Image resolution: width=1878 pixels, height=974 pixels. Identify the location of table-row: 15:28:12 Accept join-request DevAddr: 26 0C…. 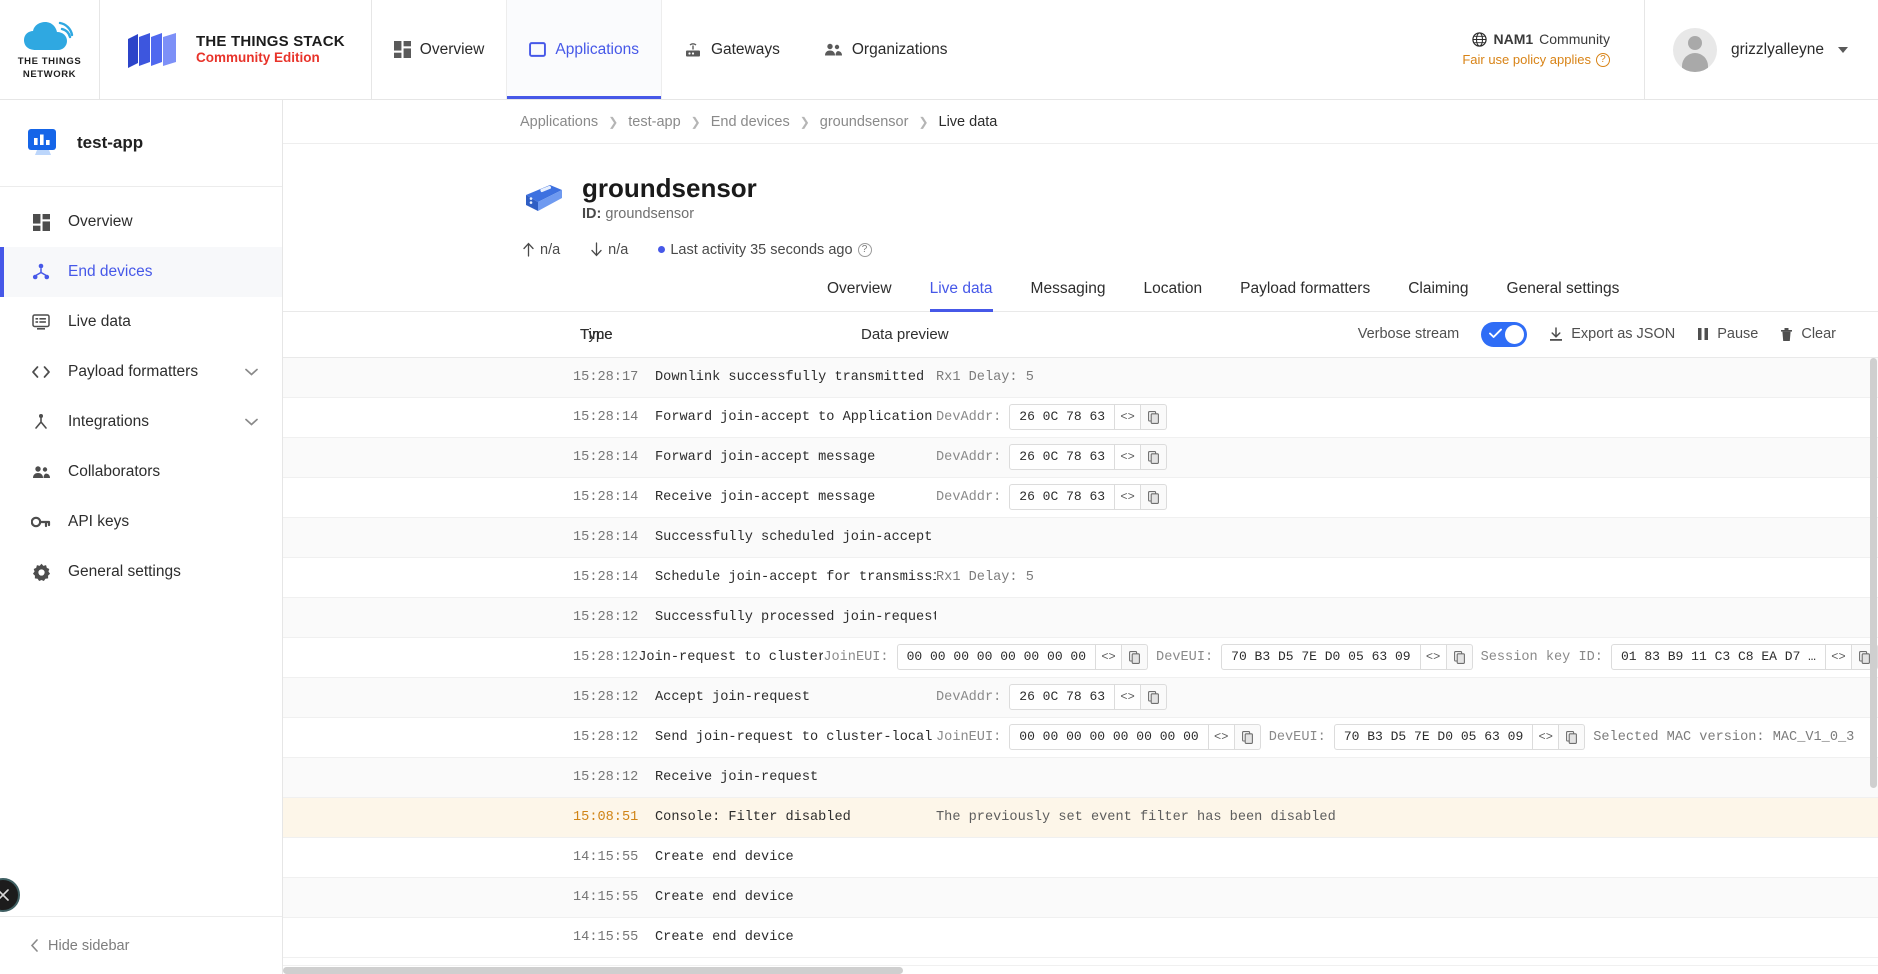
(1080, 697).